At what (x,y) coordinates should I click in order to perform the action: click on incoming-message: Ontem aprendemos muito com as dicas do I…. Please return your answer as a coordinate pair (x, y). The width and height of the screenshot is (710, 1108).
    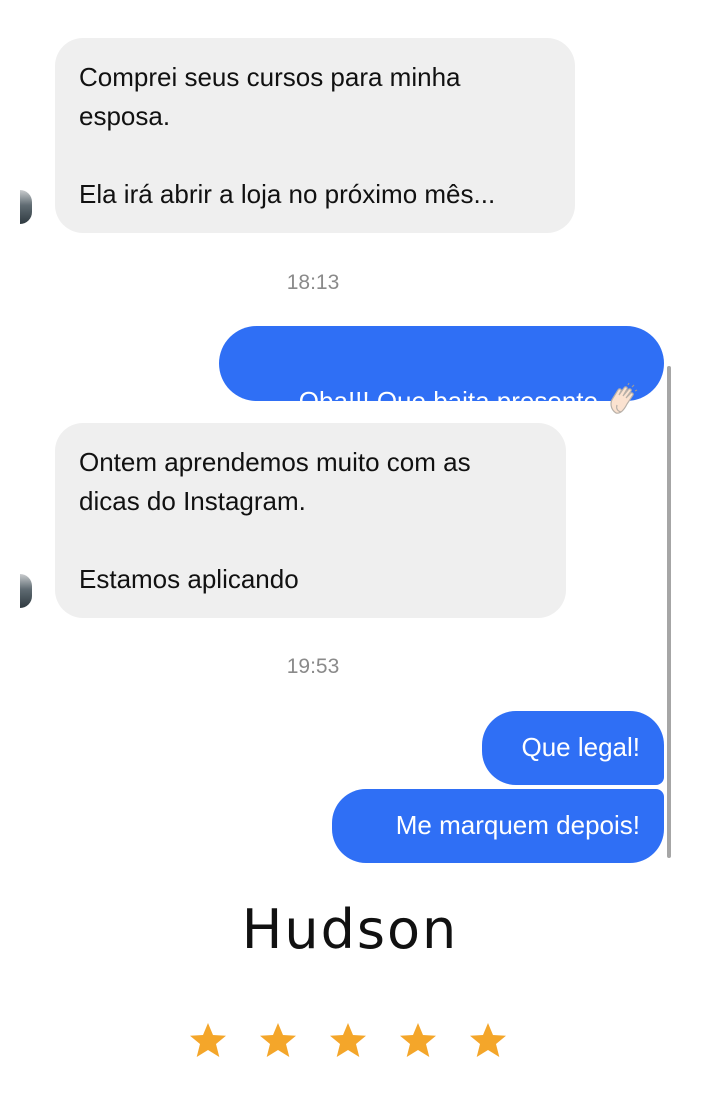
    Looking at the image, I should click on (310, 520).